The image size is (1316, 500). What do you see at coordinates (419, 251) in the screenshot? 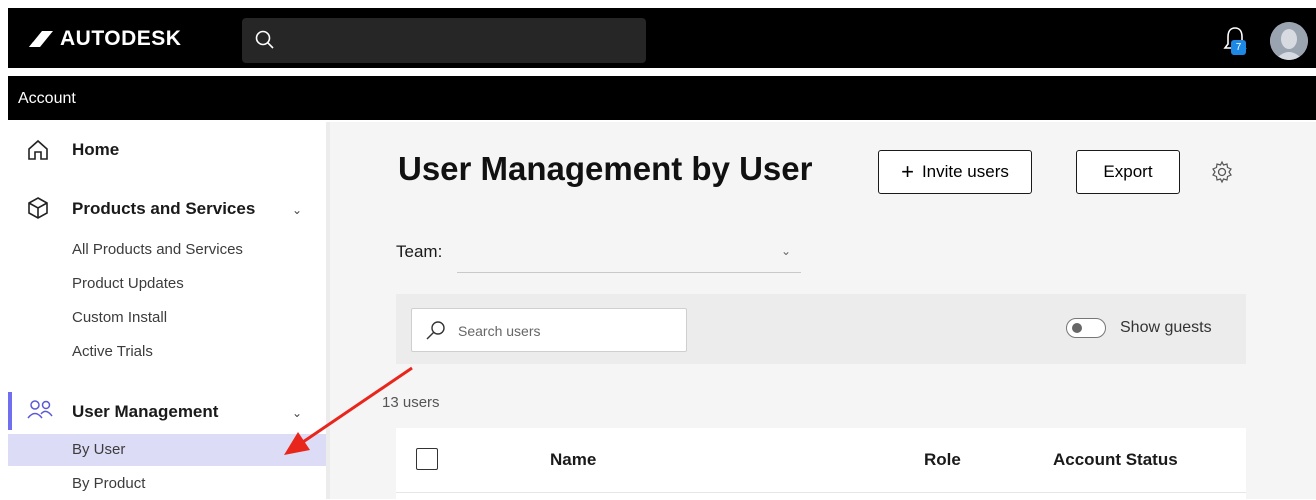
I see `team-label: Team:` at bounding box center [419, 251].